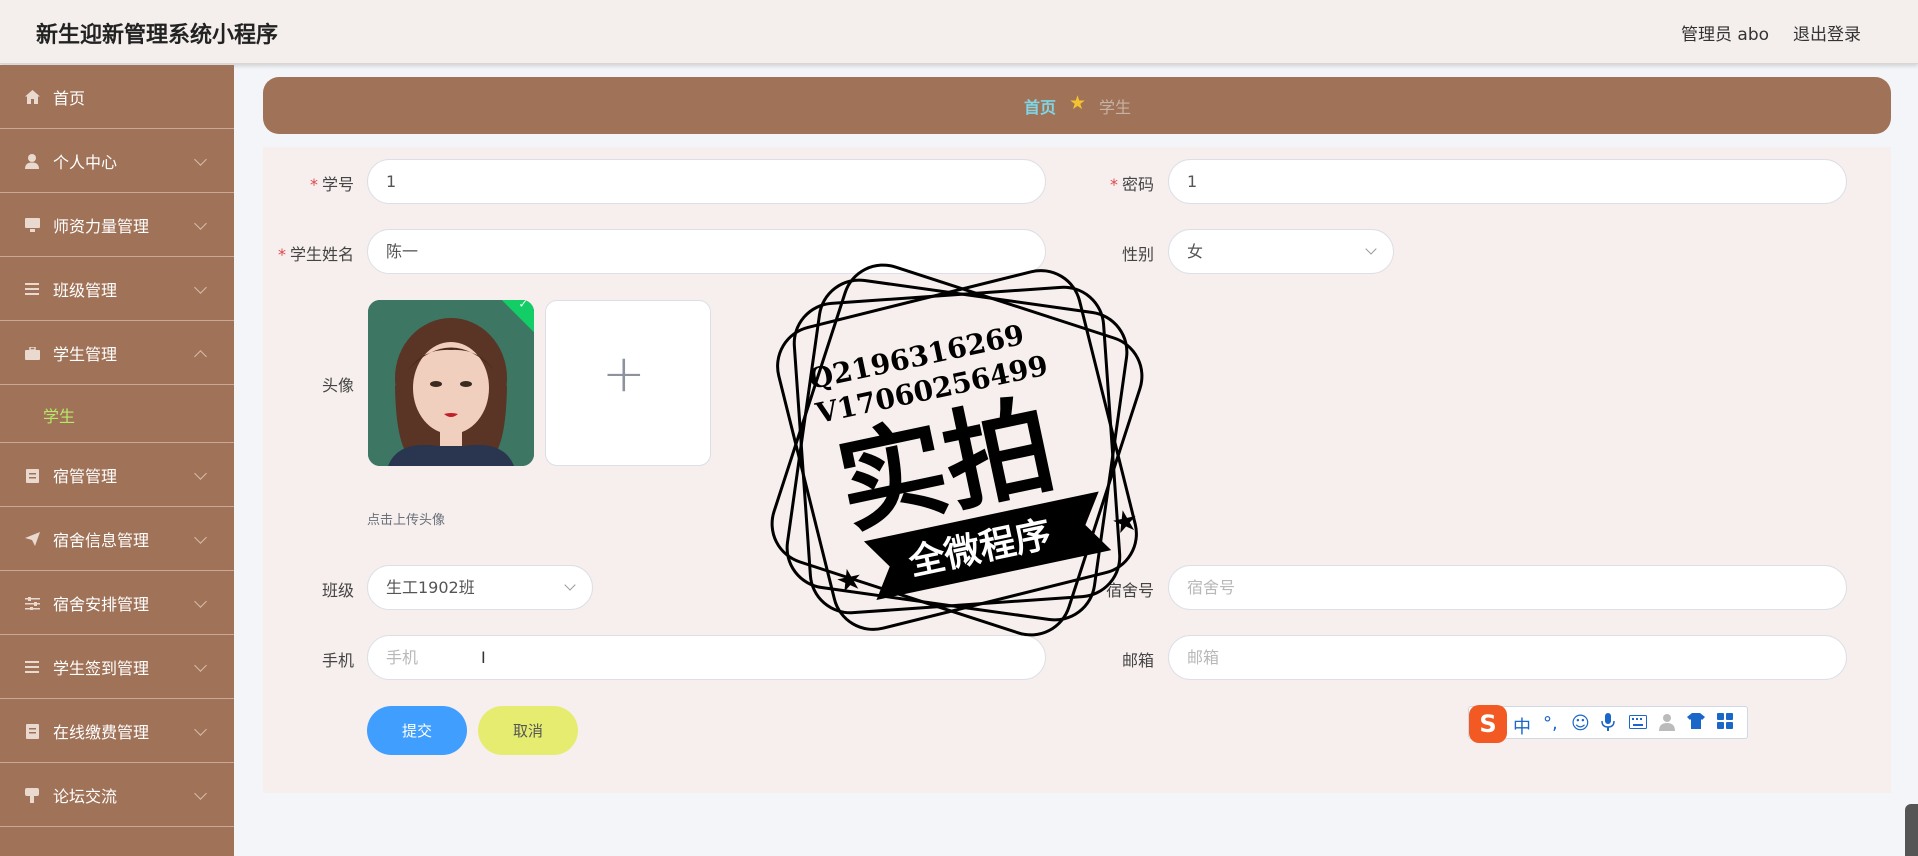  What do you see at coordinates (1507, 181) in the screenshot?
I see `password-input: 1` at bounding box center [1507, 181].